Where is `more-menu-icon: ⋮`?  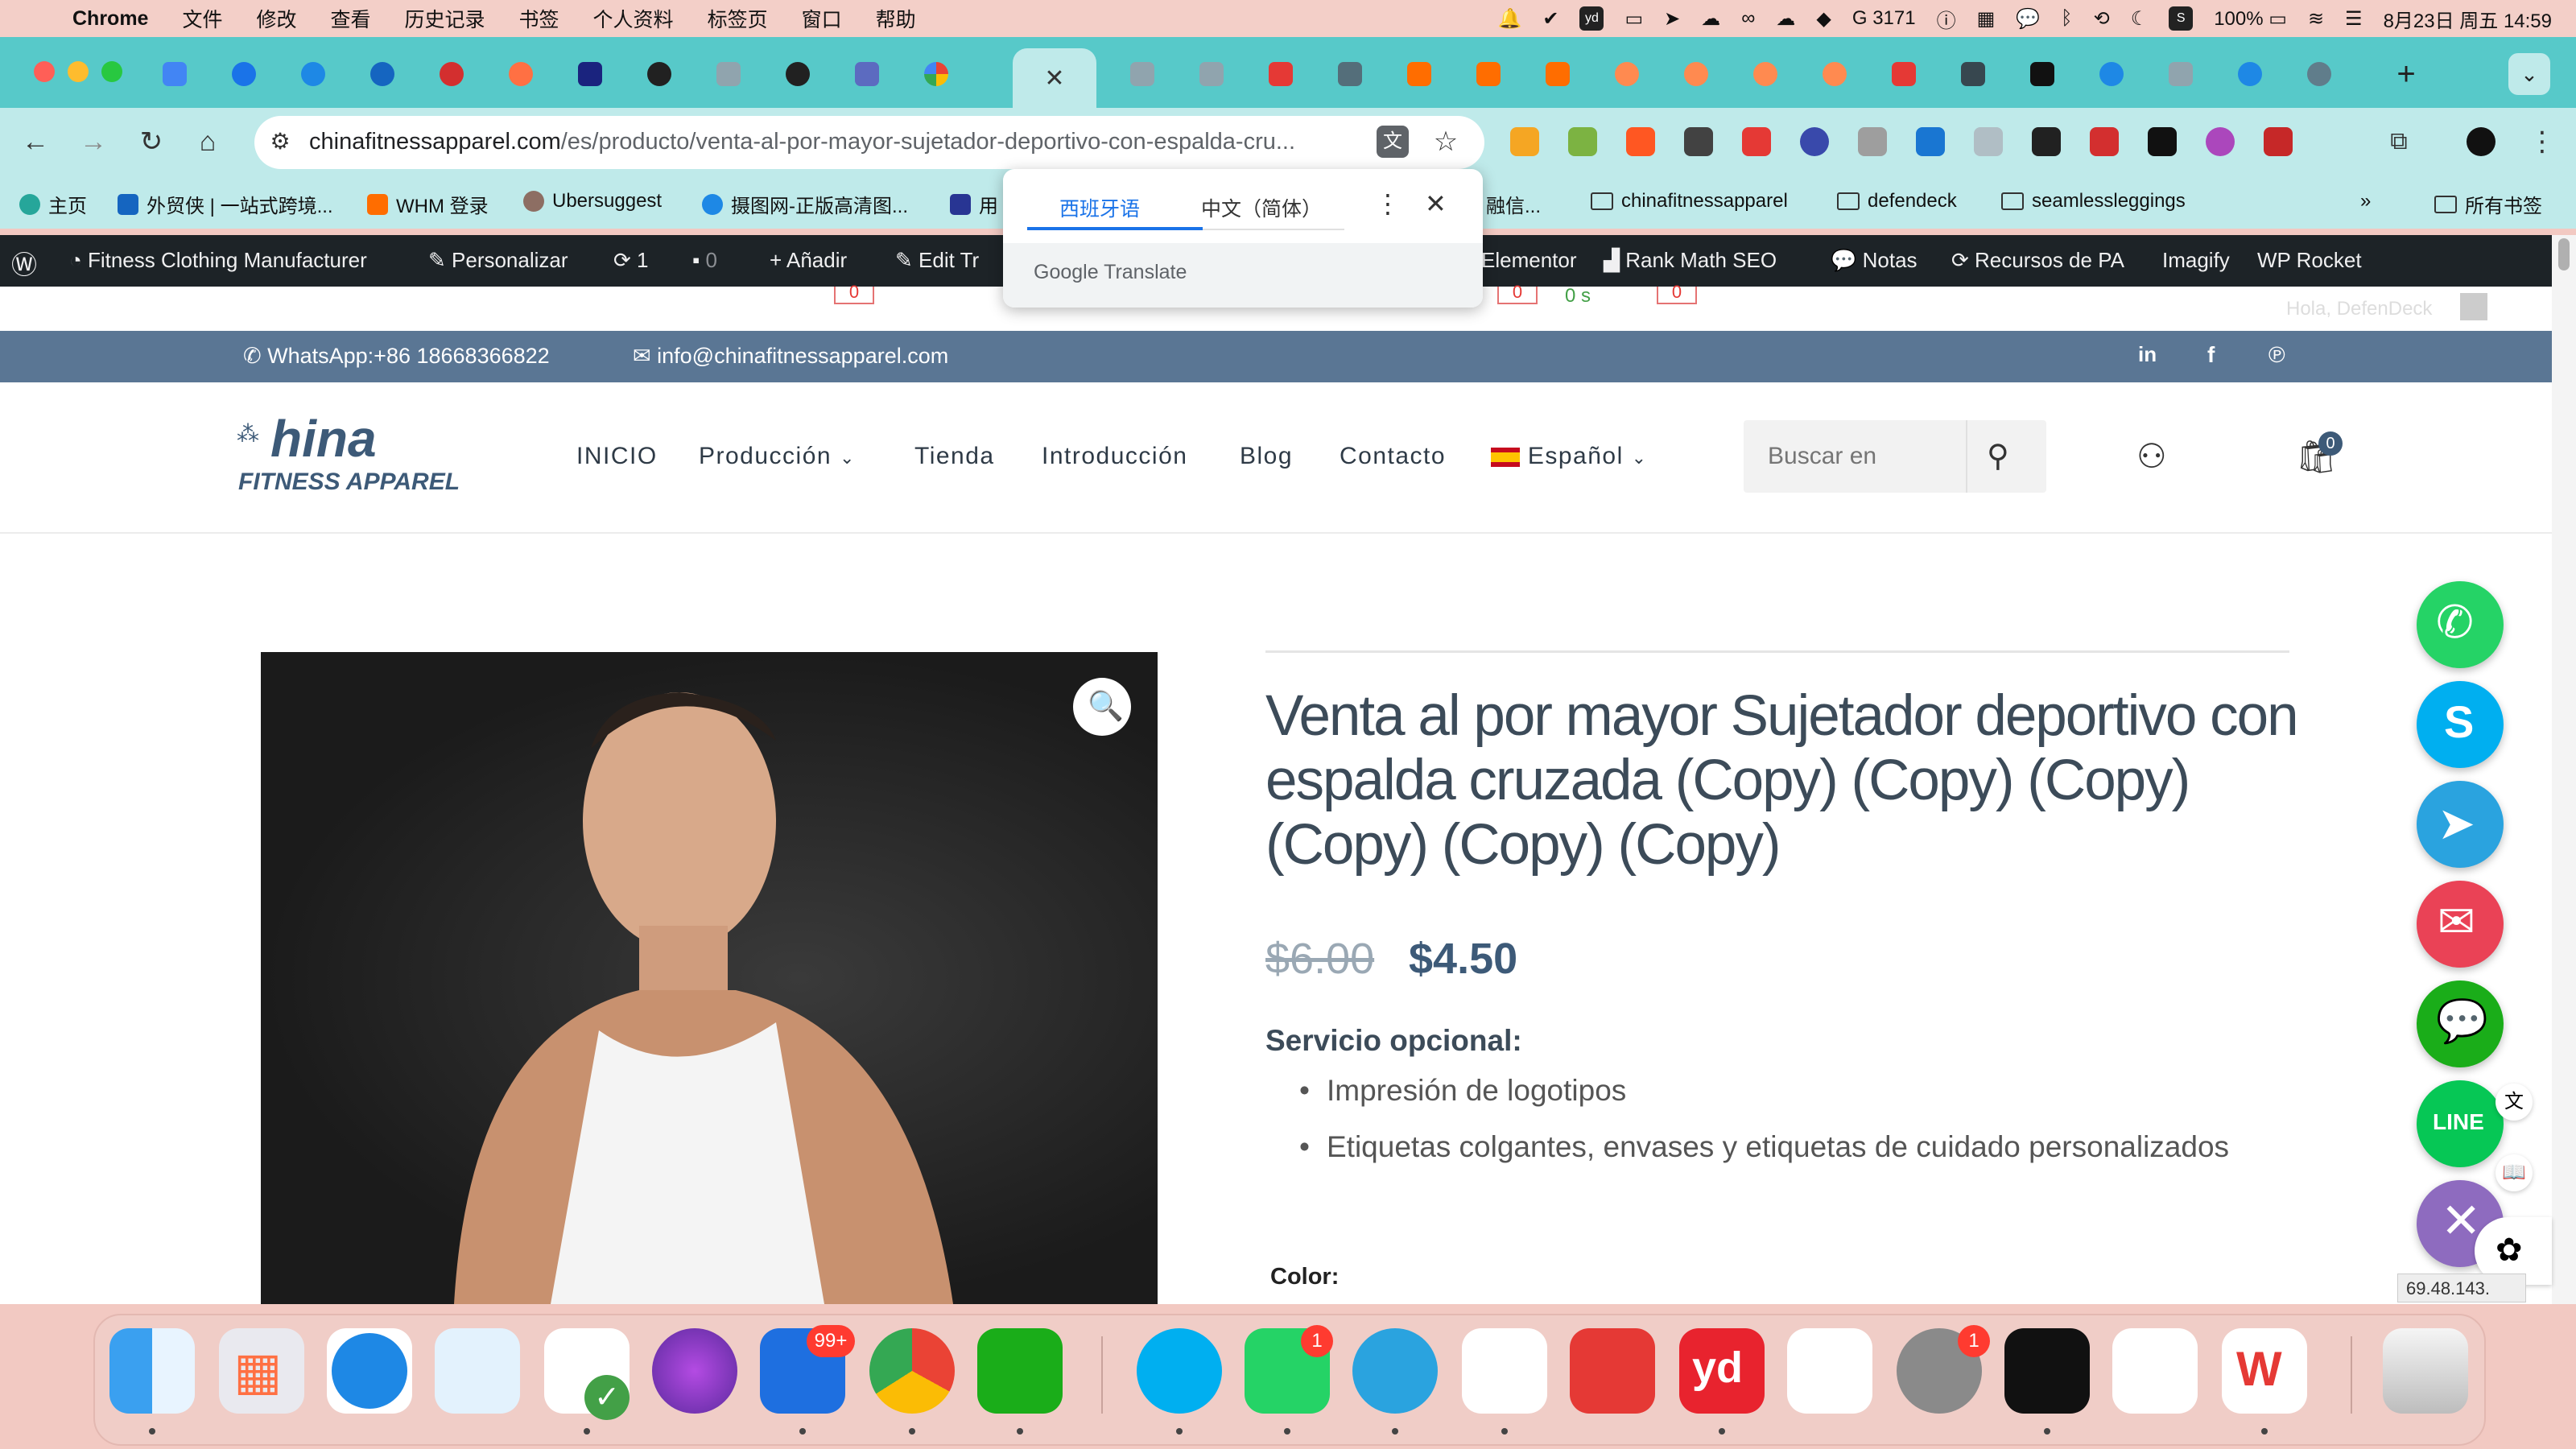
more-menu-icon: ⋮ is located at coordinates (2542, 142).